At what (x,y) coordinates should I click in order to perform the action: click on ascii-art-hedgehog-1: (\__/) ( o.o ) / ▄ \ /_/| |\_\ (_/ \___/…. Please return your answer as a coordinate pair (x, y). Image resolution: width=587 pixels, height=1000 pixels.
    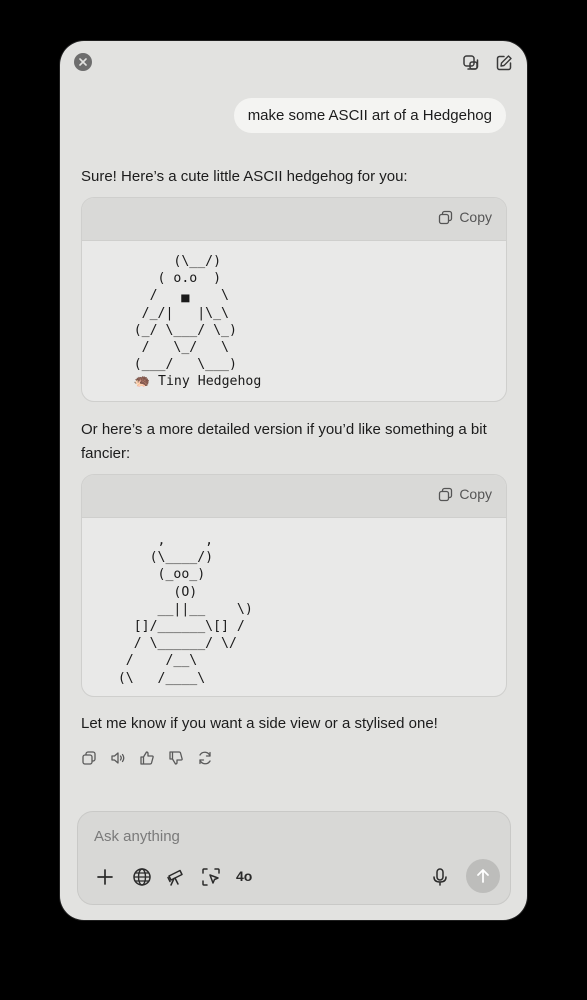
    Looking at the image, I should click on (197, 322).